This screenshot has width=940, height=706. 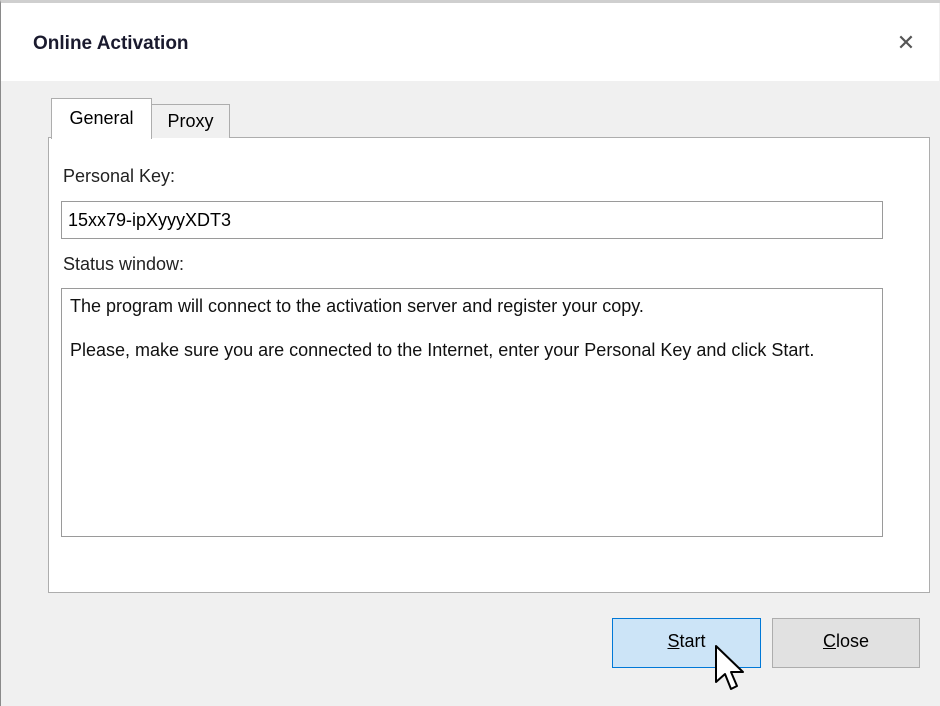 I want to click on start-button: Start, so click(x=686, y=643).